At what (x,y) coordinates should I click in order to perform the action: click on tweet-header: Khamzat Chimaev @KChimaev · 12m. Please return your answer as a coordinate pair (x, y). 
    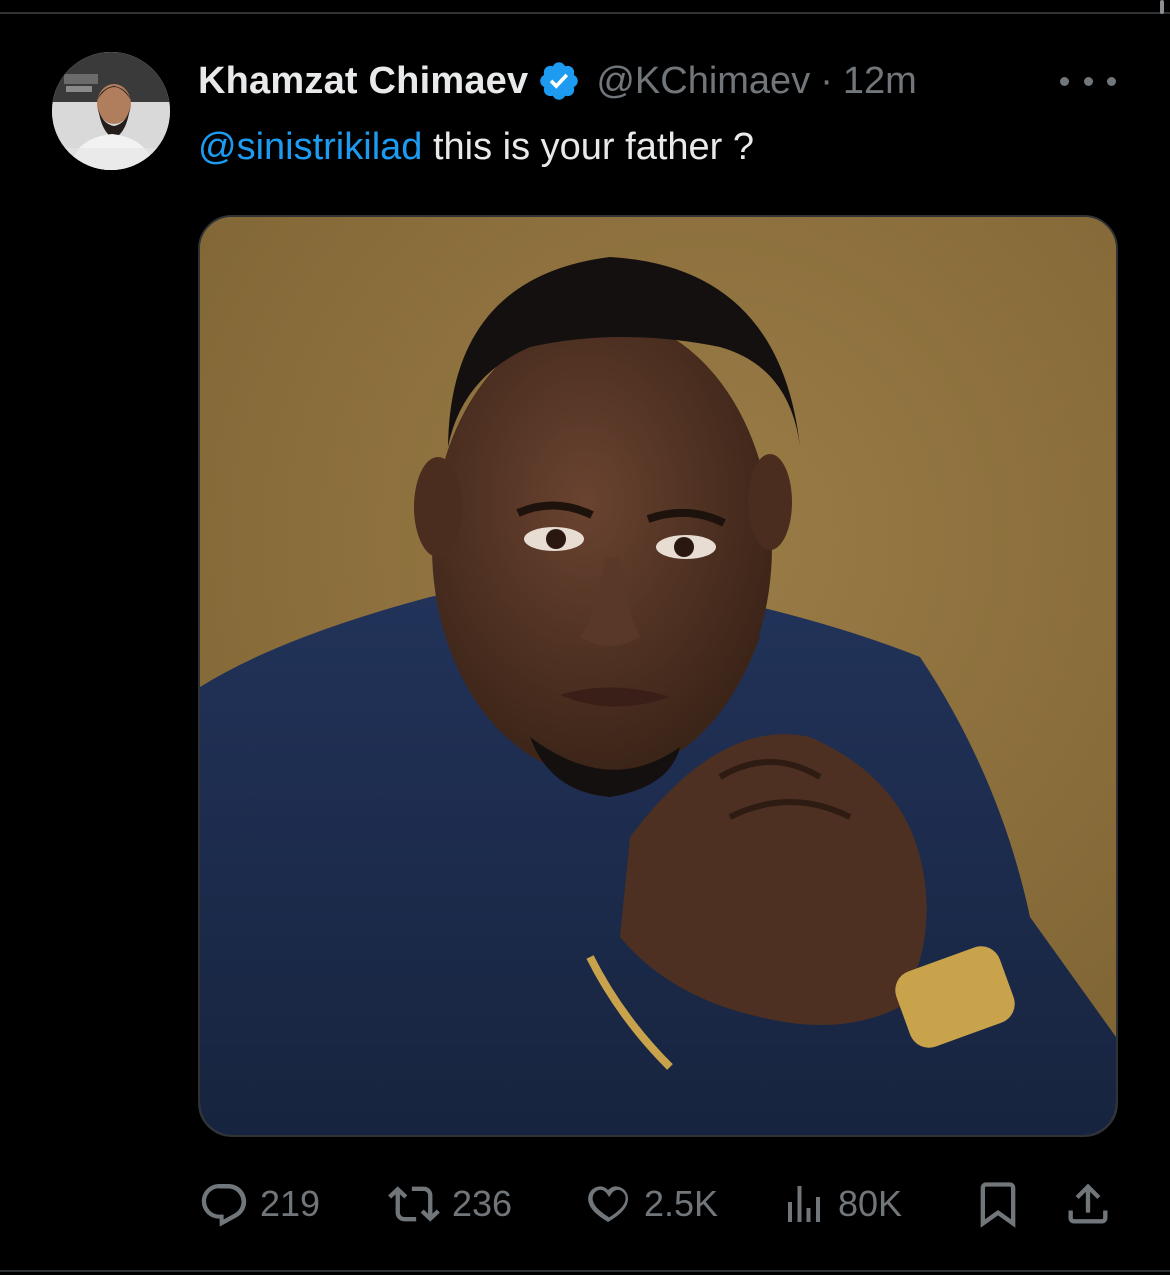
    Looking at the image, I should click on (557, 81).